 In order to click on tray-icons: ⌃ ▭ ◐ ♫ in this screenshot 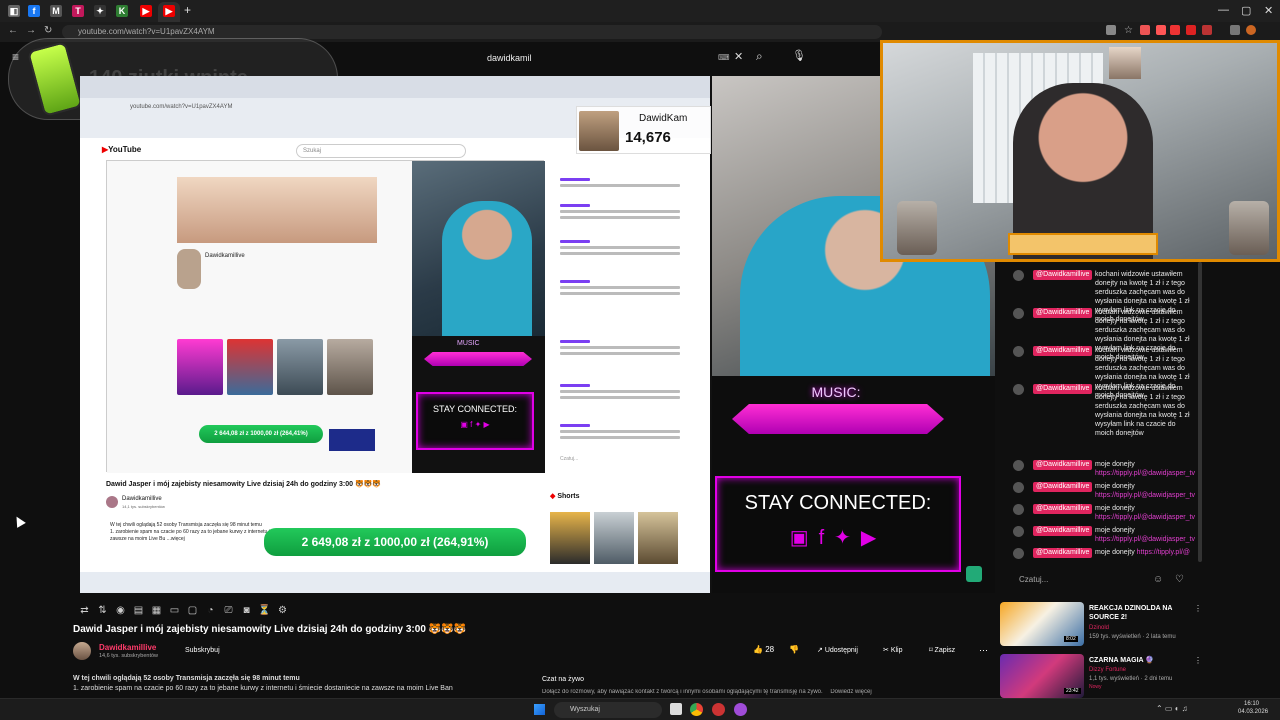, I will do `click(1172, 708)`.